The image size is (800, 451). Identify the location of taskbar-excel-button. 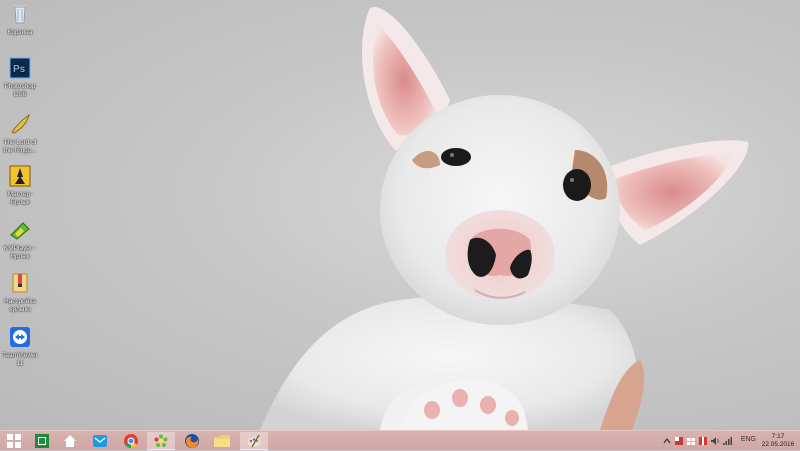
(42, 441).